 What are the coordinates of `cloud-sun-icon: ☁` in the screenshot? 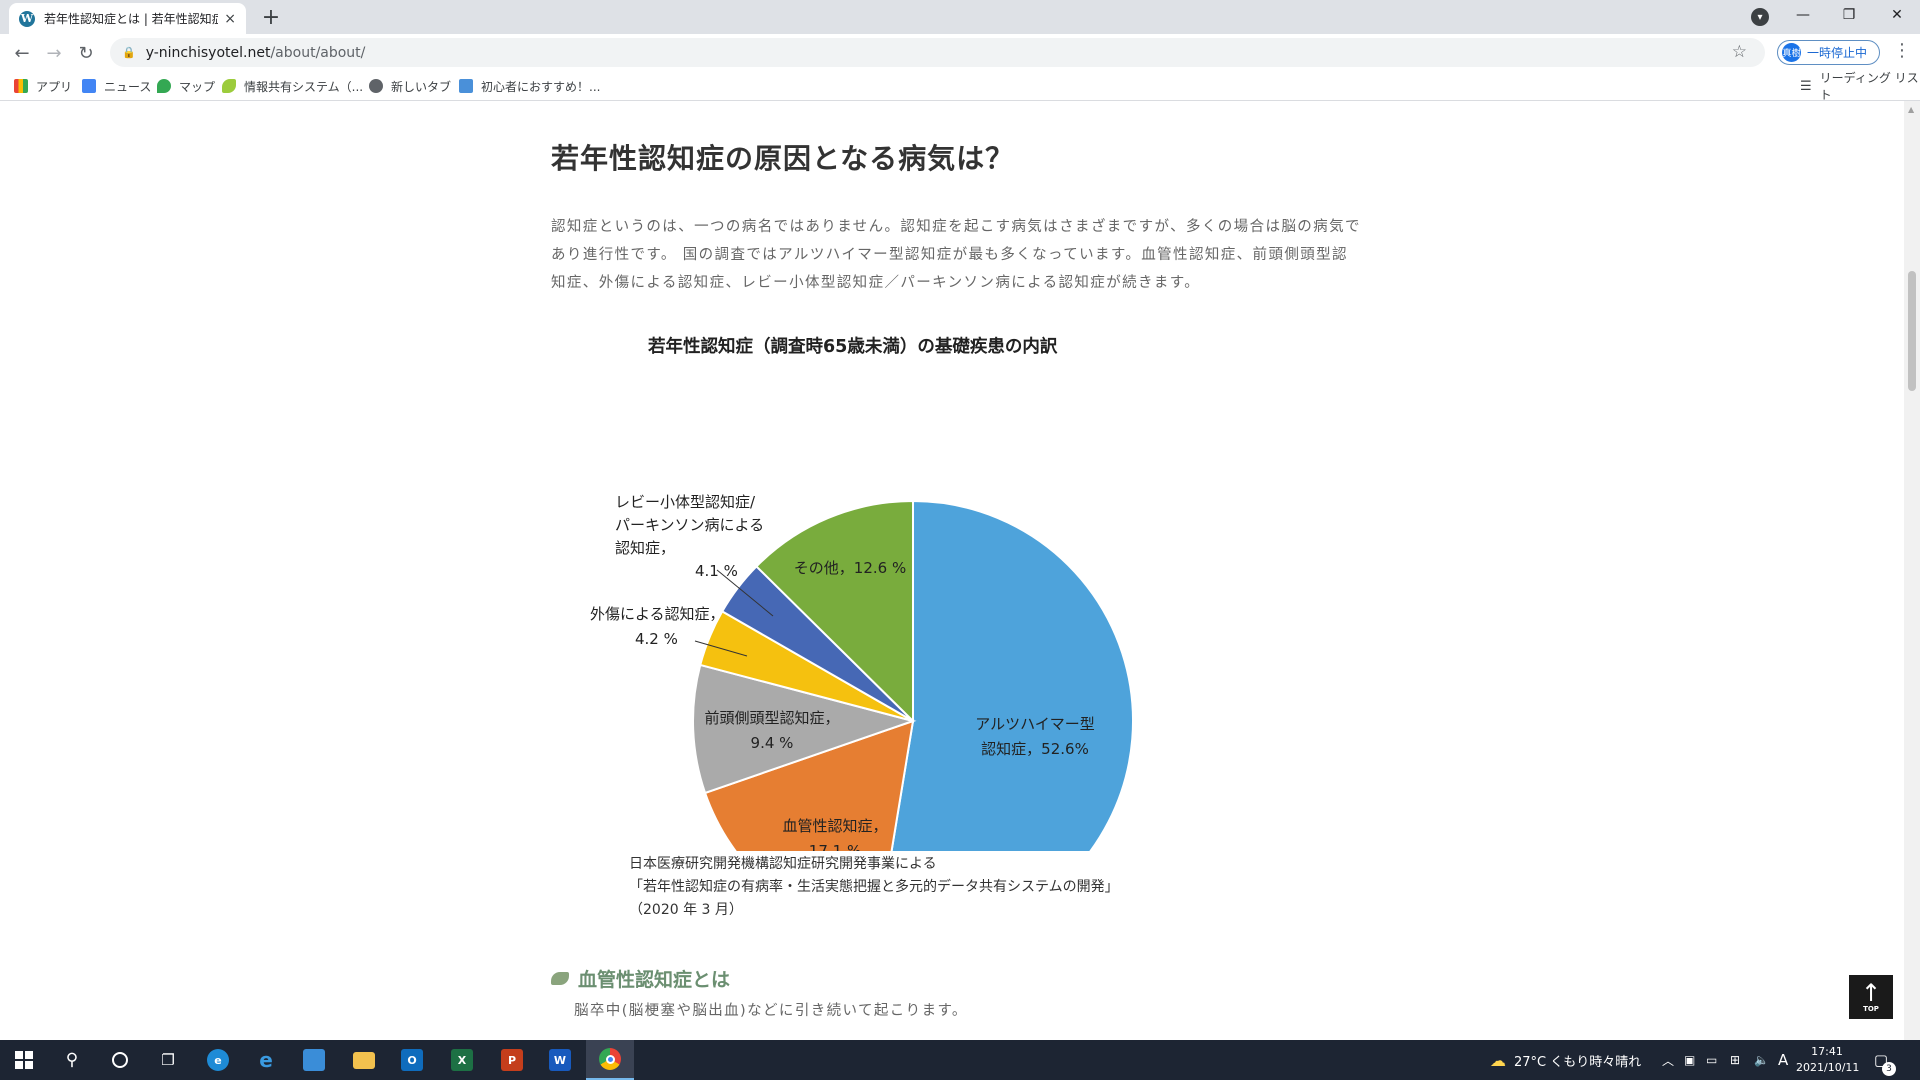 It's located at (1498, 1060).